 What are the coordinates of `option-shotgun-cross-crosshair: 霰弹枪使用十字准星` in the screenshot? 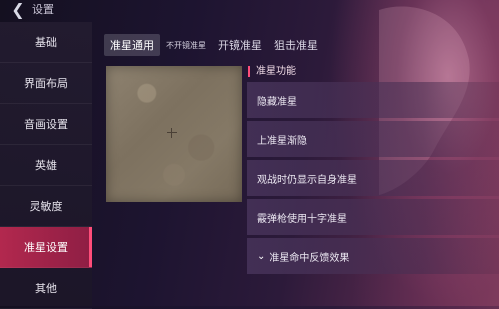 It's located at (373, 217).